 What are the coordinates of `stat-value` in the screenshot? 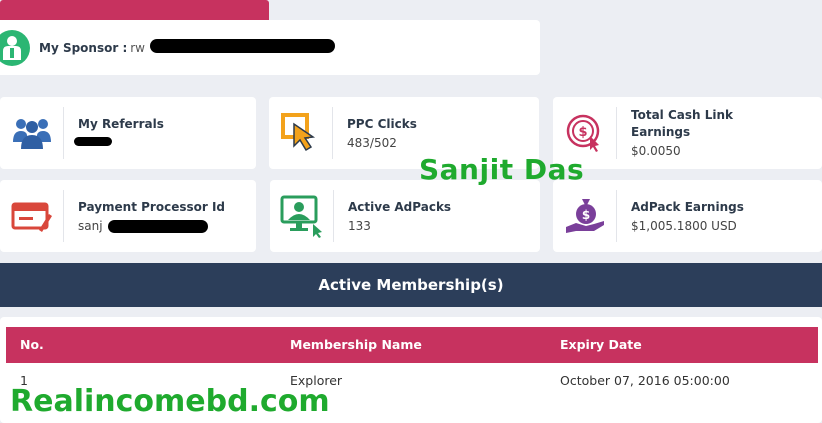 It's located at (119, 143).